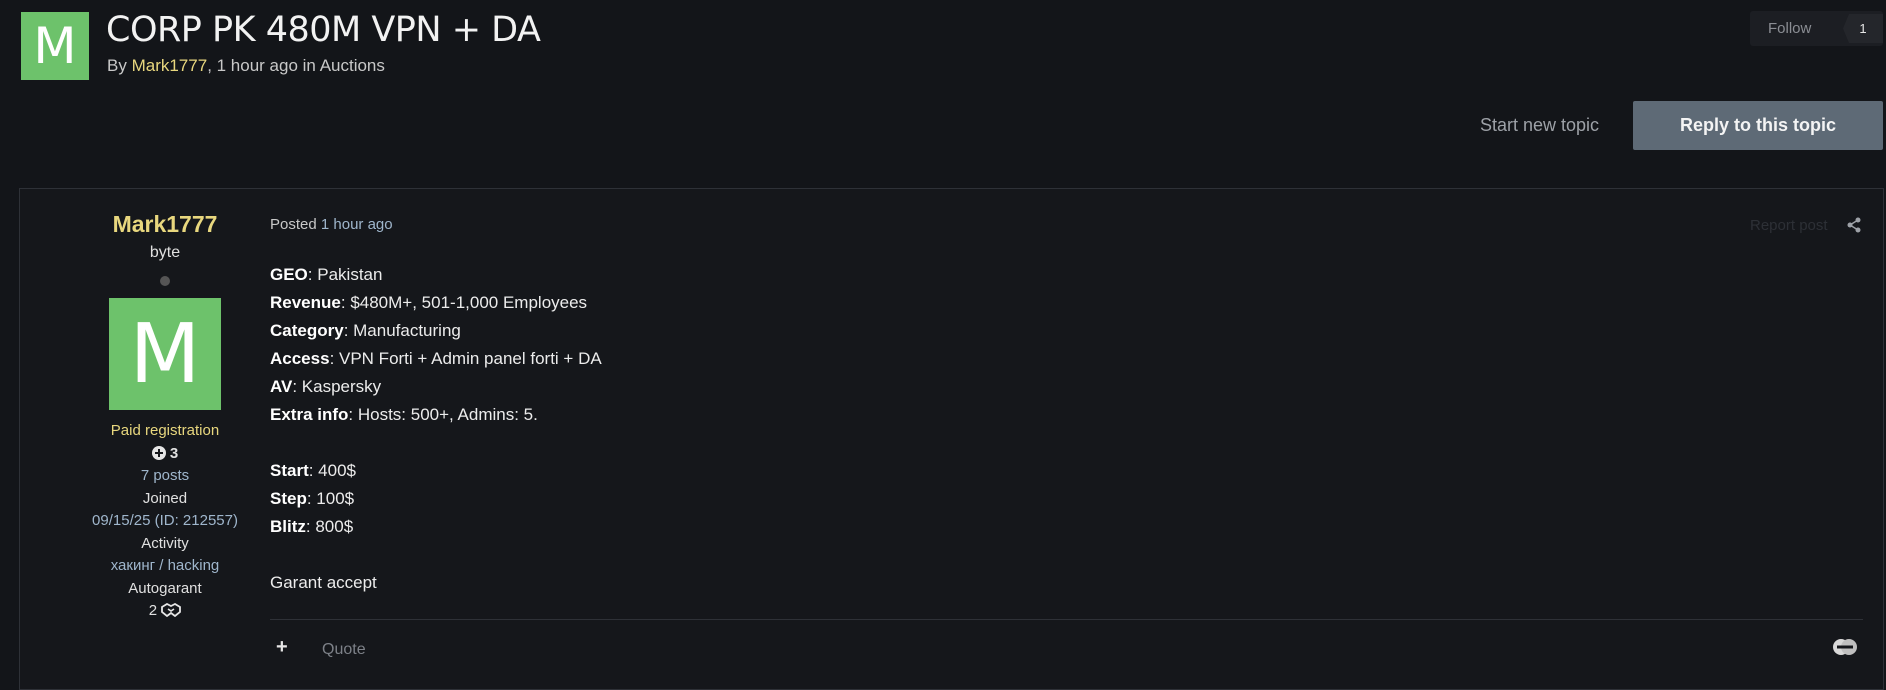 This screenshot has height=690, width=1886. What do you see at coordinates (281, 386) in the screenshot?
I see `av-key: AV` at bounding box center [281, 386].